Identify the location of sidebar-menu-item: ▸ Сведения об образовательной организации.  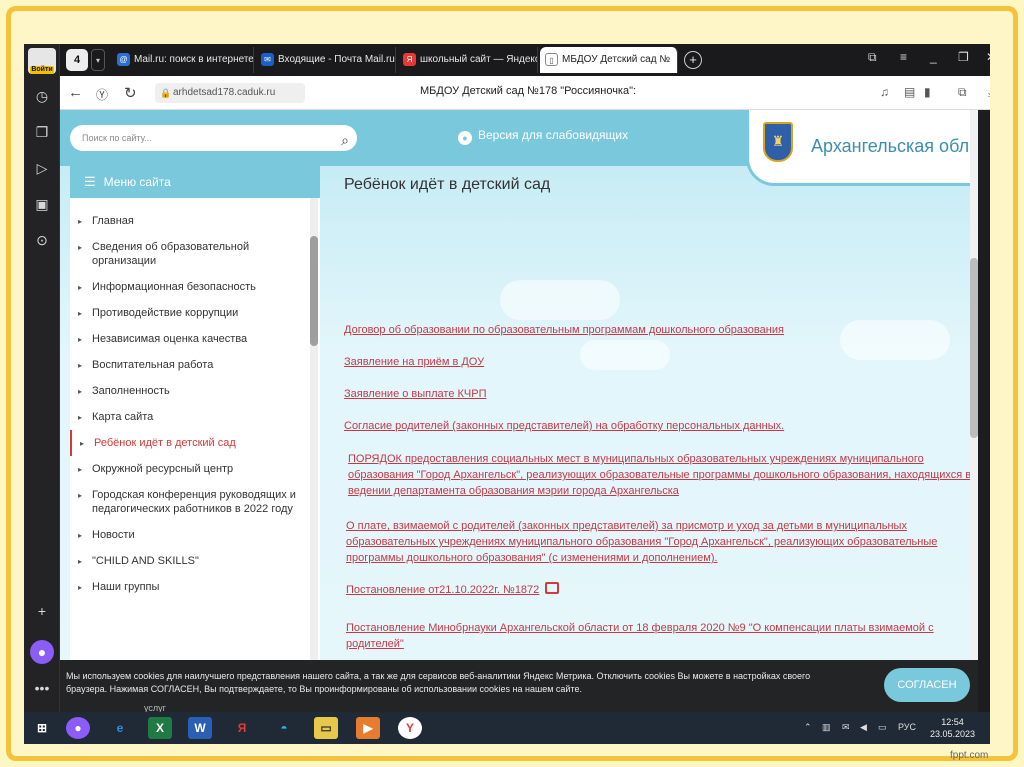
(186, 254).